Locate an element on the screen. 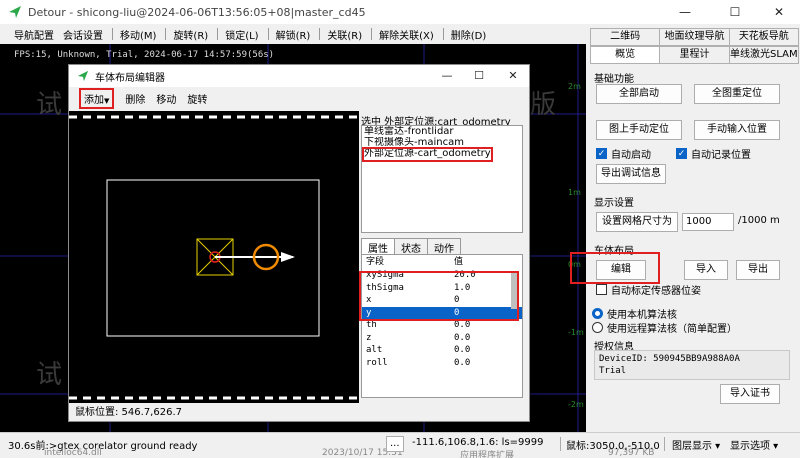 The height and width of the screenshot is (458, 800). properties-highlight is located at coordinates (439, 296).